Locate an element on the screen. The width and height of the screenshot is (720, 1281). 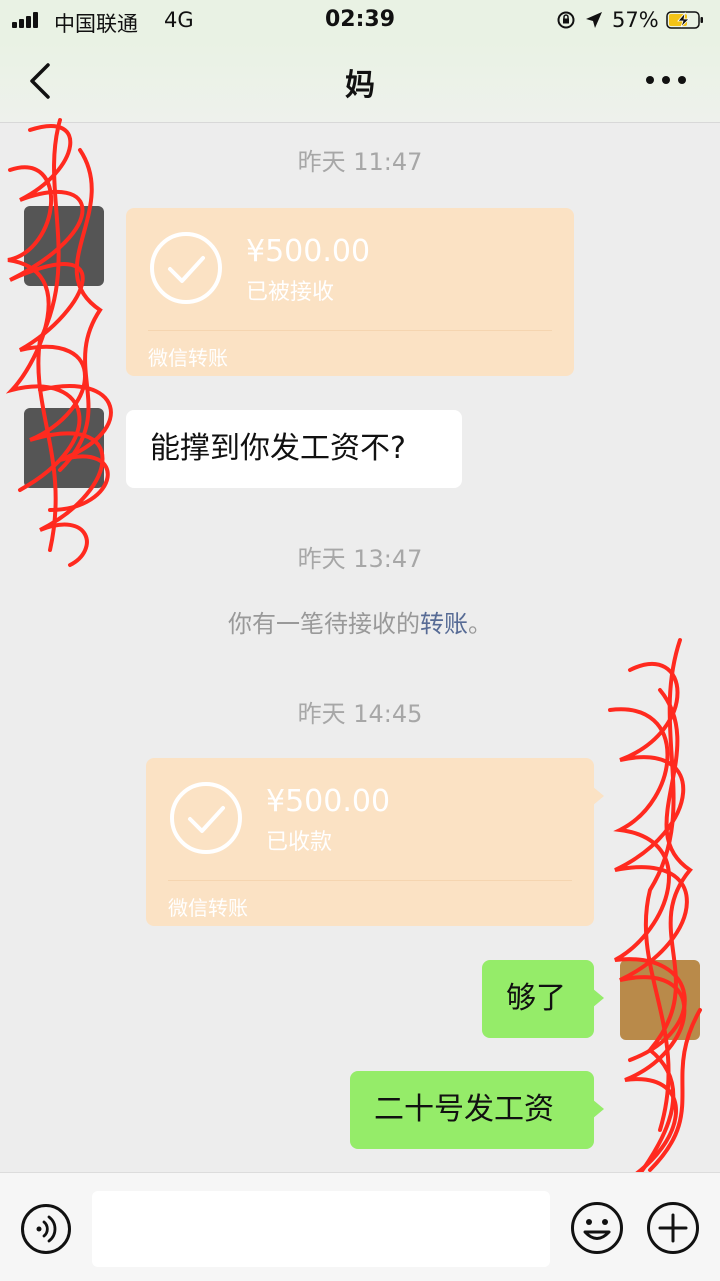
more-dots-icon is located at coordinates (666, 80).